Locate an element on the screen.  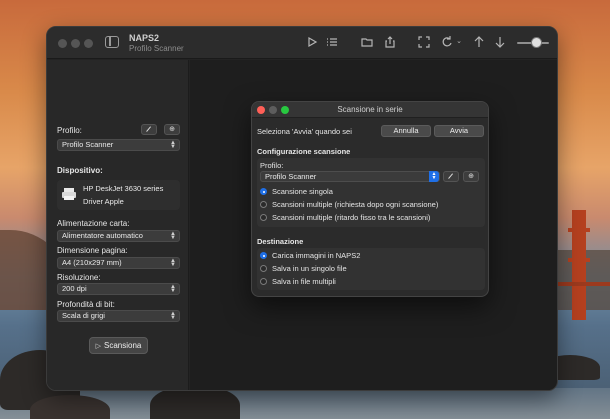
add-profile-button: ⊕ is located at coordinates (172, 129).